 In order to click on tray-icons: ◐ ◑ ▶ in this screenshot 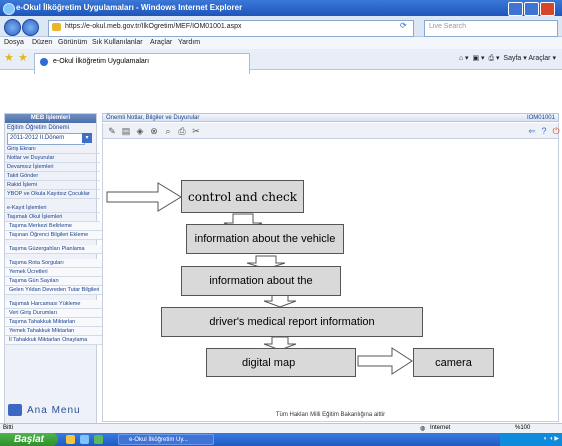, I will do `click(551, 439)`.